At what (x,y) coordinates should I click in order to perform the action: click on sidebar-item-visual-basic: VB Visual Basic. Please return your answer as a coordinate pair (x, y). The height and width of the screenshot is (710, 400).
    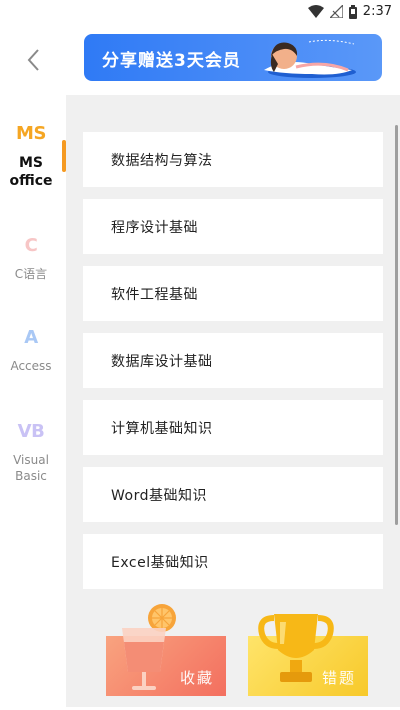
    Looking at the image, I should click on (31, 452).